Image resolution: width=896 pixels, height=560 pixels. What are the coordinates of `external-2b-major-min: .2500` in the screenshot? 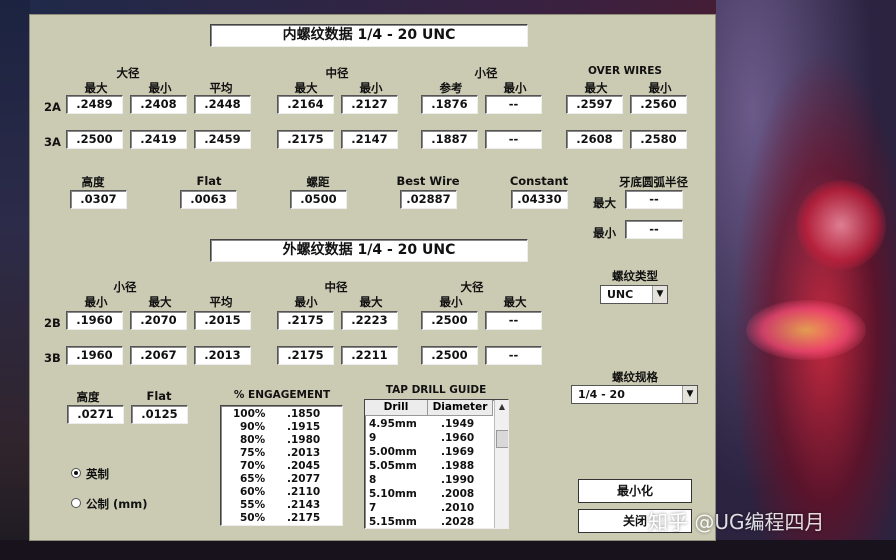 It's located at (449, 320).